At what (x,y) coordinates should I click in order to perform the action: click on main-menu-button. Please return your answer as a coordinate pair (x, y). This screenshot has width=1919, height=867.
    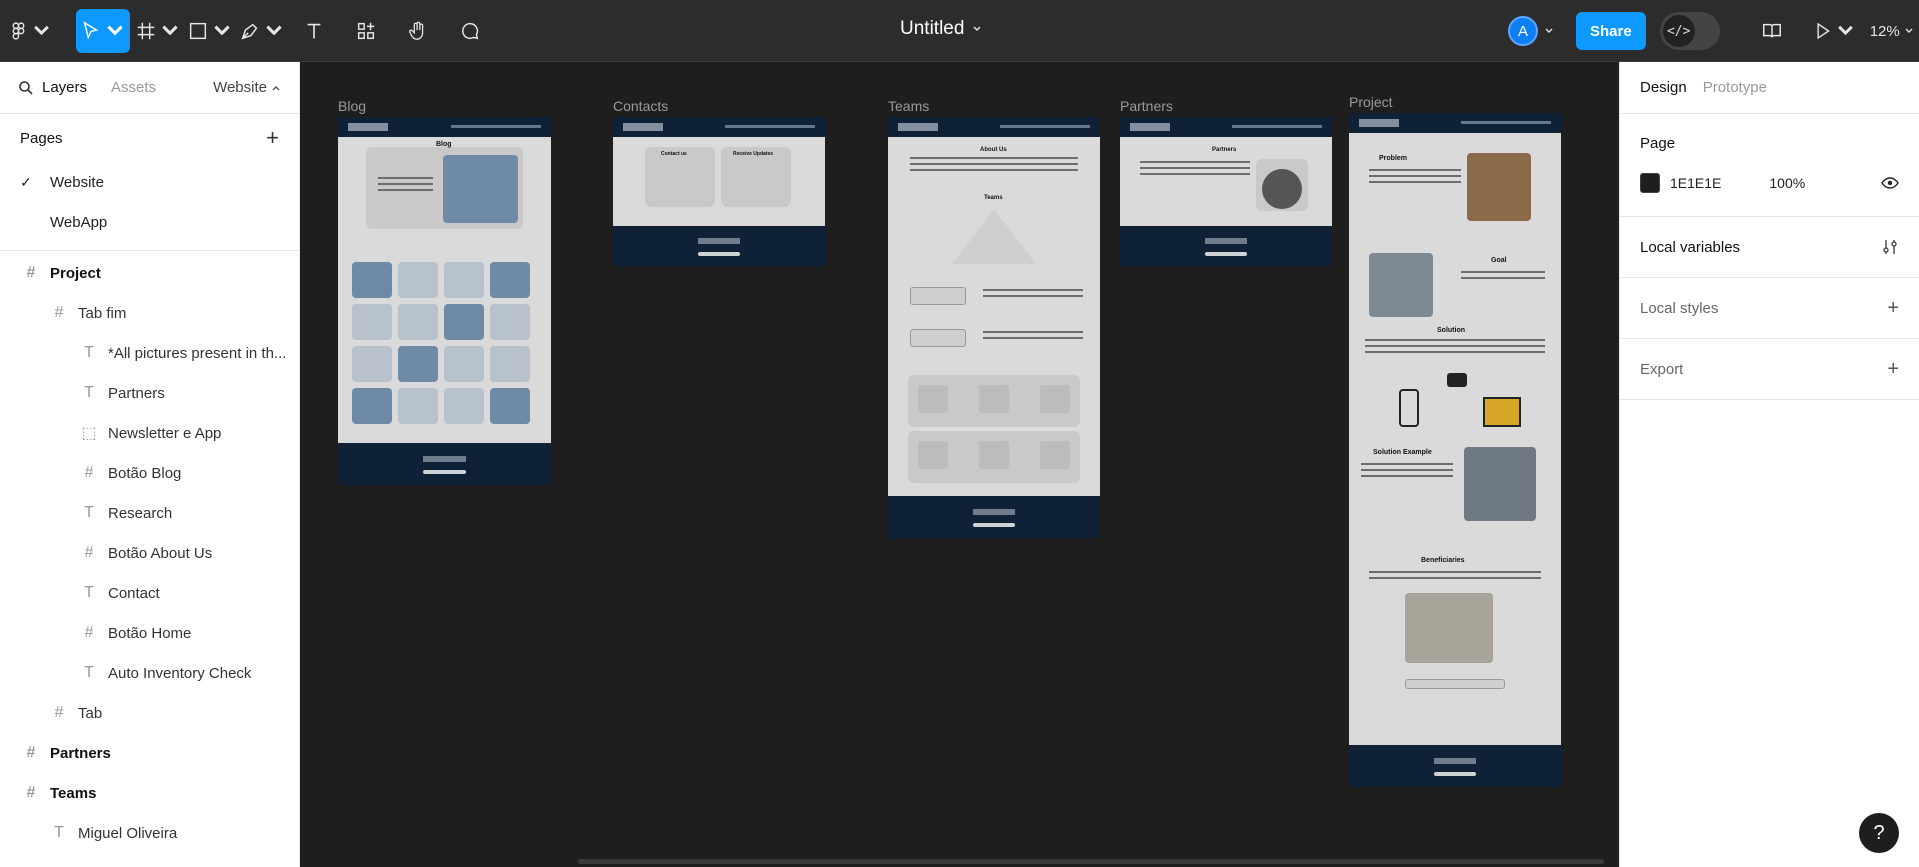
    Looking at the image, I should click on (30, 31).